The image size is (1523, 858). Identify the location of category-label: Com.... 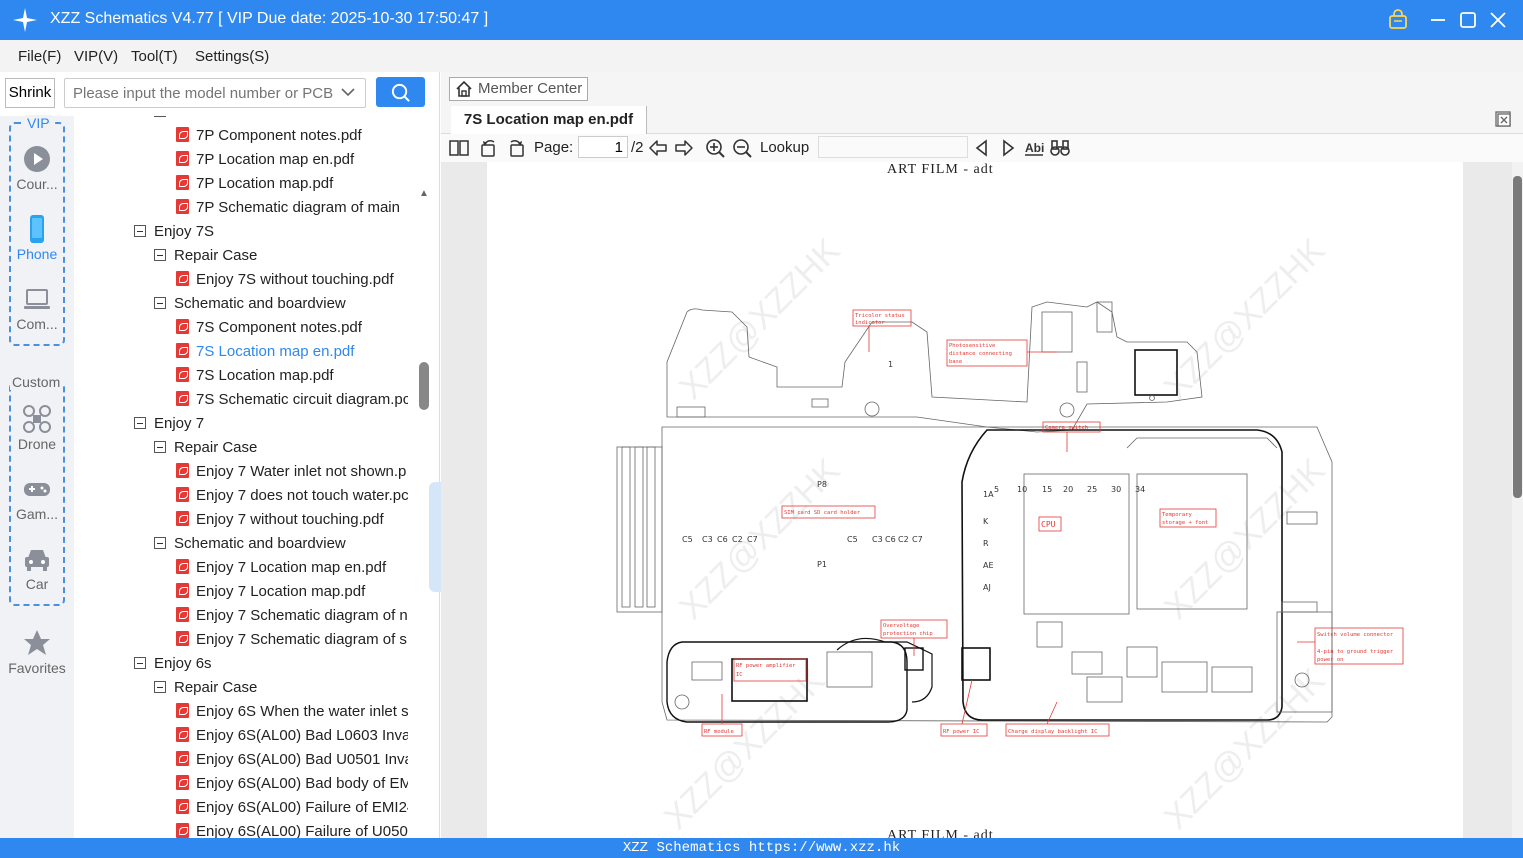
(37, 324).